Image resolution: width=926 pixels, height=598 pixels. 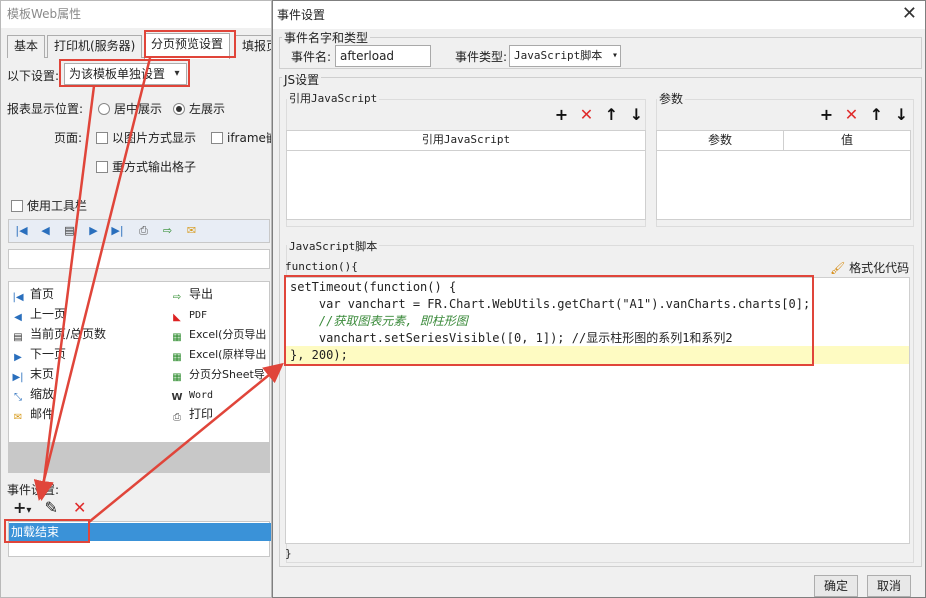 What do you see at coordinates (671, 98) in the screenshot?
I see `params-title: 参数` at bounding box center [671, 98].